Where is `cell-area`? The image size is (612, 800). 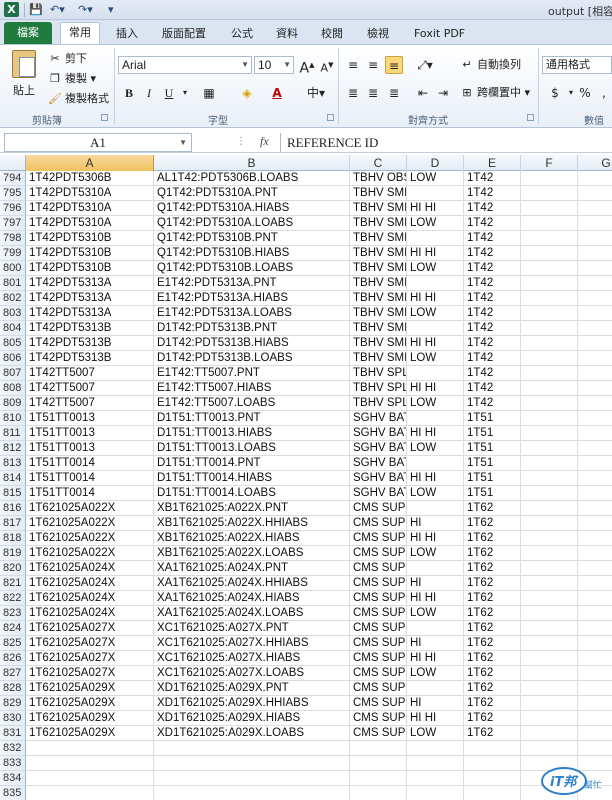 cell-area is located at coordinates (492, 748).